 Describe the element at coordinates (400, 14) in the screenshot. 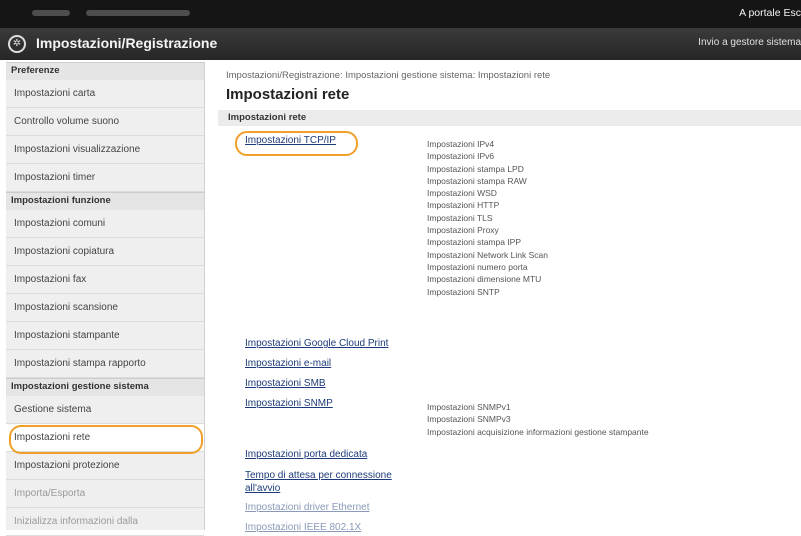

I see `top-bar: A portale Esc` at that location.